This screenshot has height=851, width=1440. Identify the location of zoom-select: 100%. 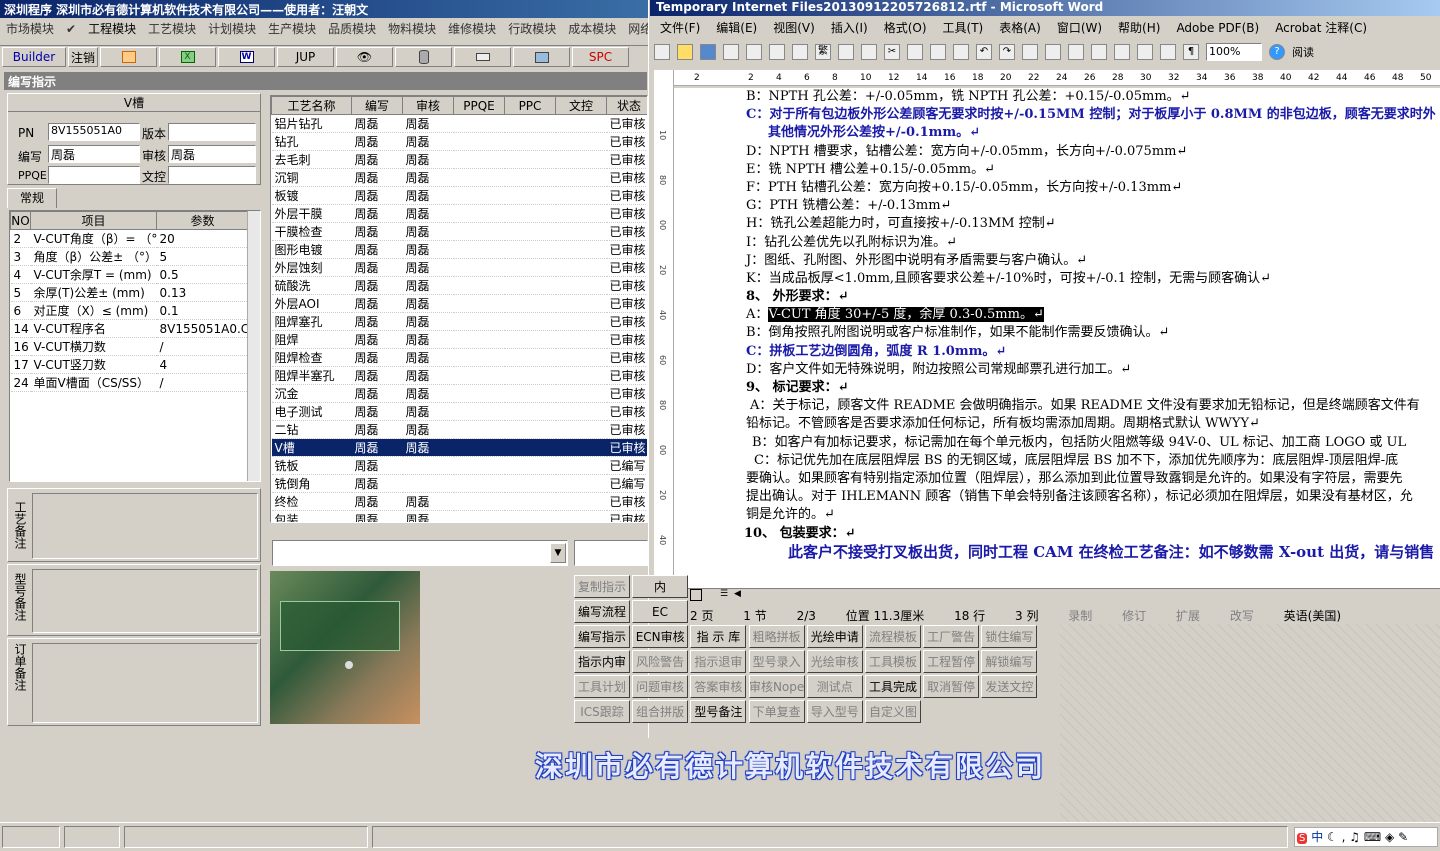
(1234, 52).